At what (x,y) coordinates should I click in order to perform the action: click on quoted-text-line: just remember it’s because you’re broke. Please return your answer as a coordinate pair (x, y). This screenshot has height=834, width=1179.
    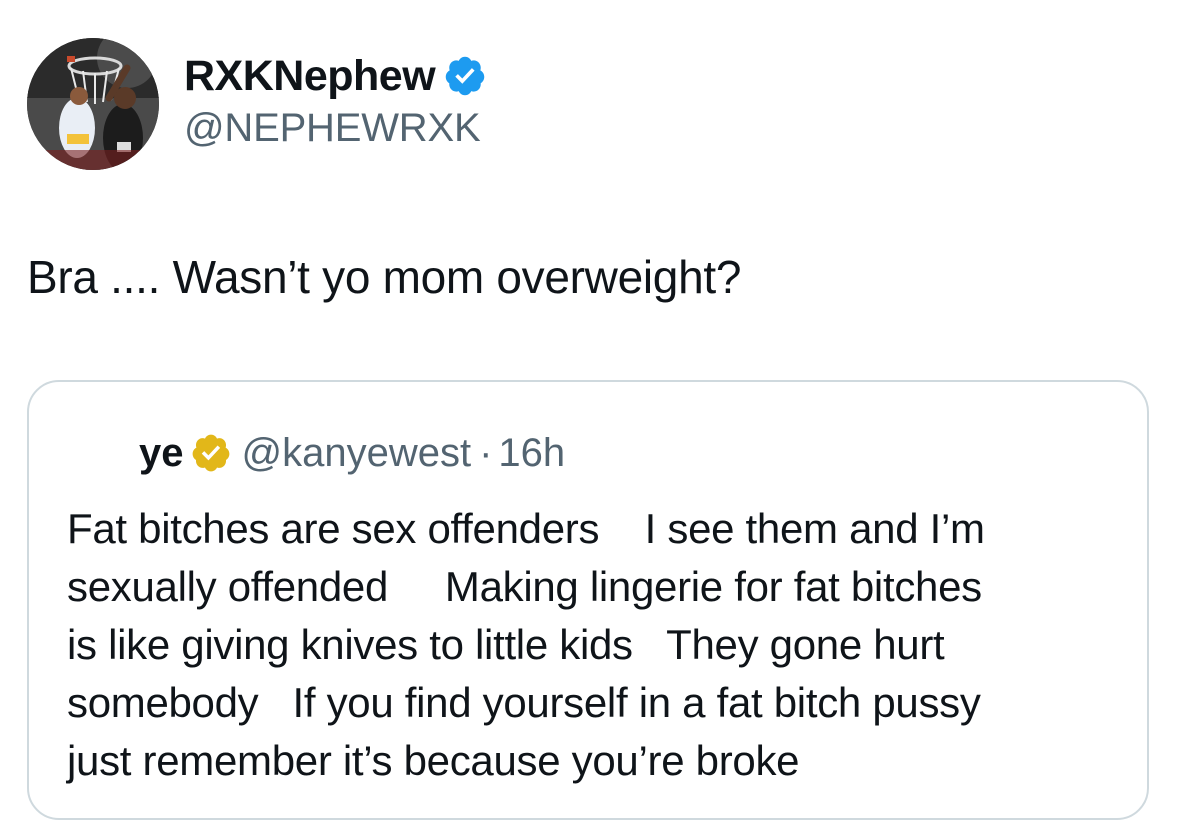
    Looking at the image, I should click on (433, 760).